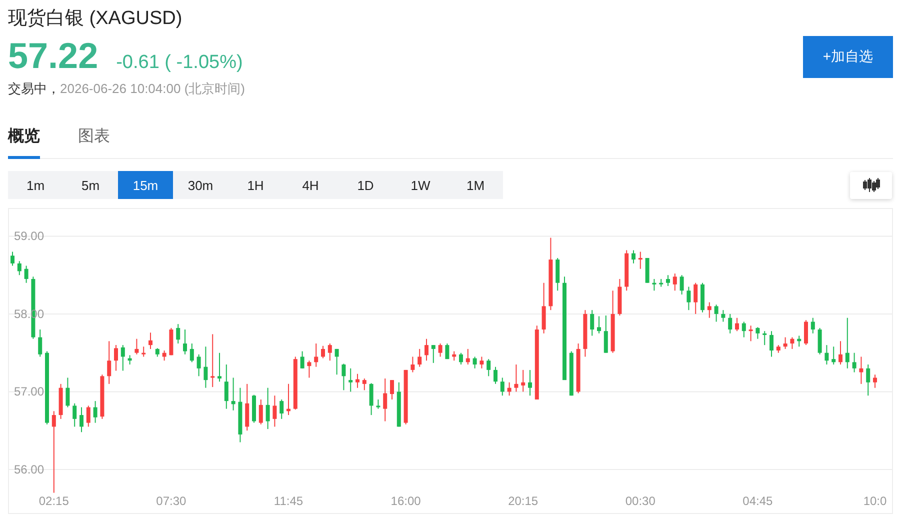  What do you see at coordinates (523, 501) in the screenshot?
I see `x-axis-label: 20:15` at bounding box center [523, 501].